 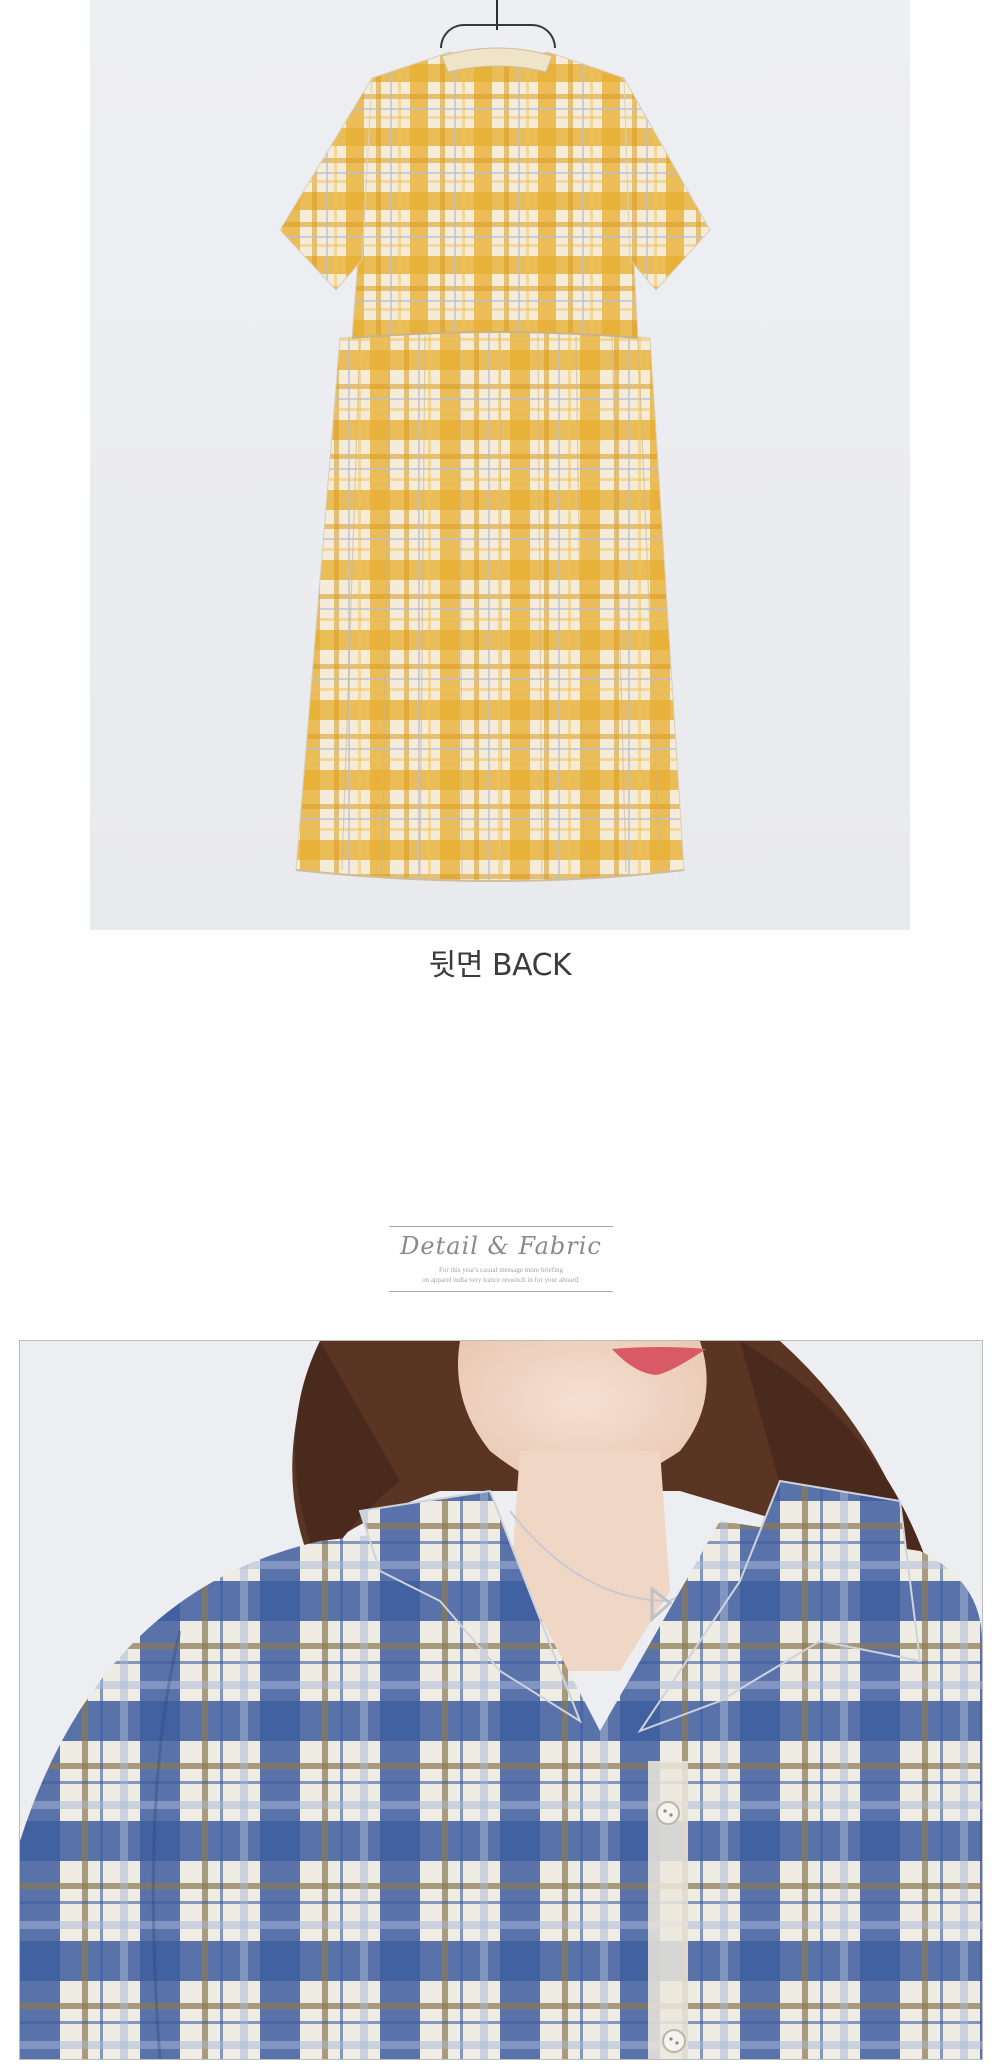 I want to click on back-view-caption: 뒷면 BACK, so click(x=500, y=965).